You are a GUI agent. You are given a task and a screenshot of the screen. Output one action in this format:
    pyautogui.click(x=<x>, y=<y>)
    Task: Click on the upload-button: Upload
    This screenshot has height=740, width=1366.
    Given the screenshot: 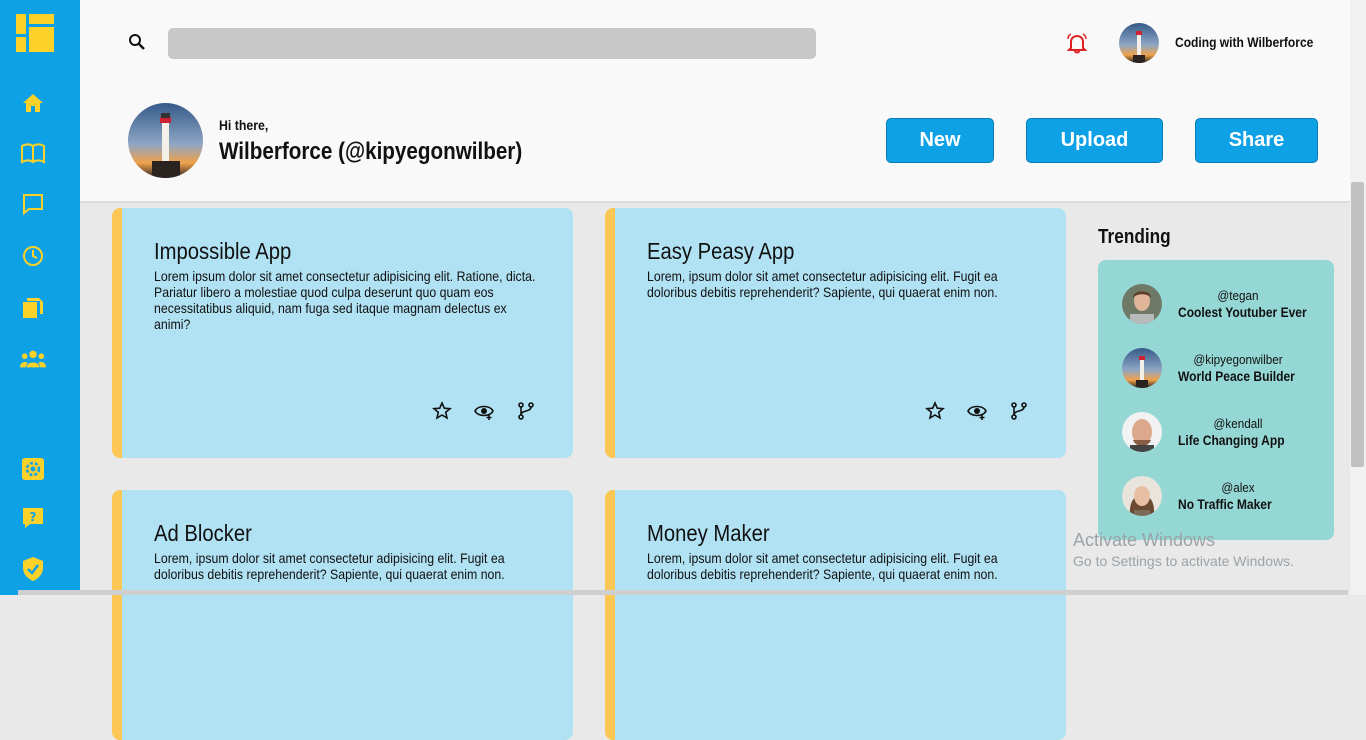 What is the action you would take?
    pyautogui.click(x=1094, y=140)
    